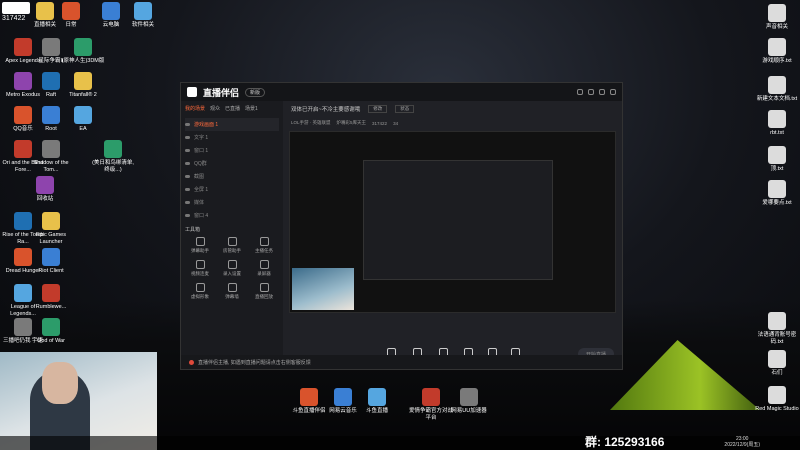  I want to click on tool-button: 视频连麦, so click(200, 268).